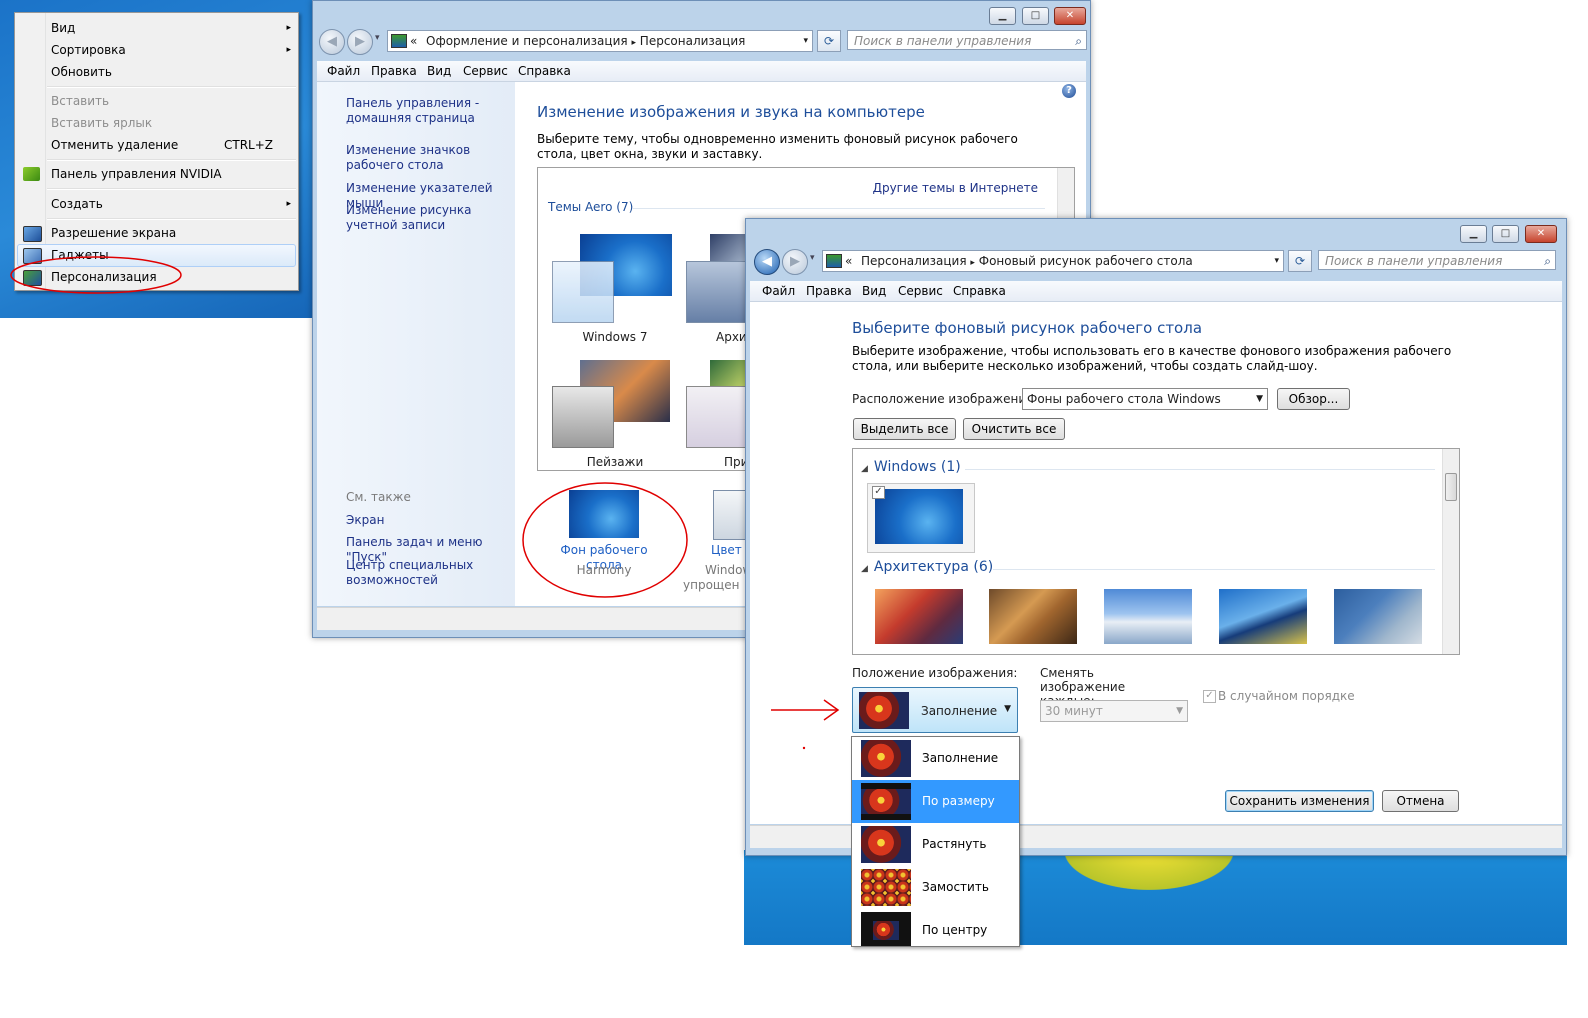 The image size is (1588, 1018). I want to click on link-window-color: Цвет, so click(726, 550).